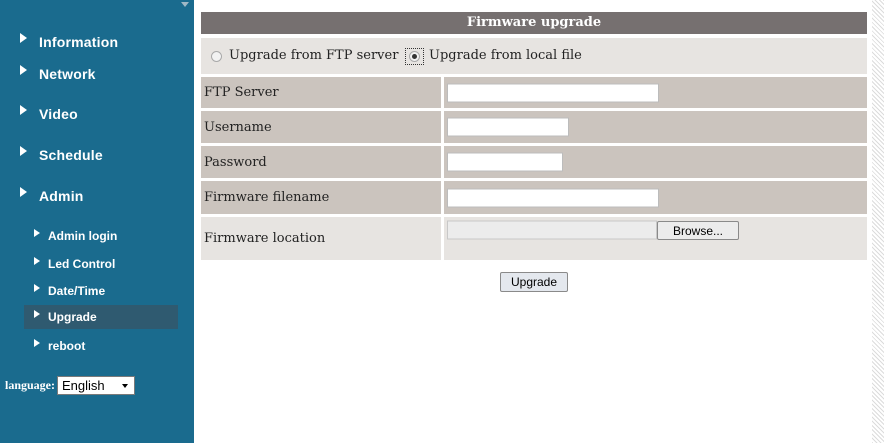 The image size is (884, 443). Describe the element at coordinates (79, 42) in the screenshot. I see `nav-information-label: Information` at that location.